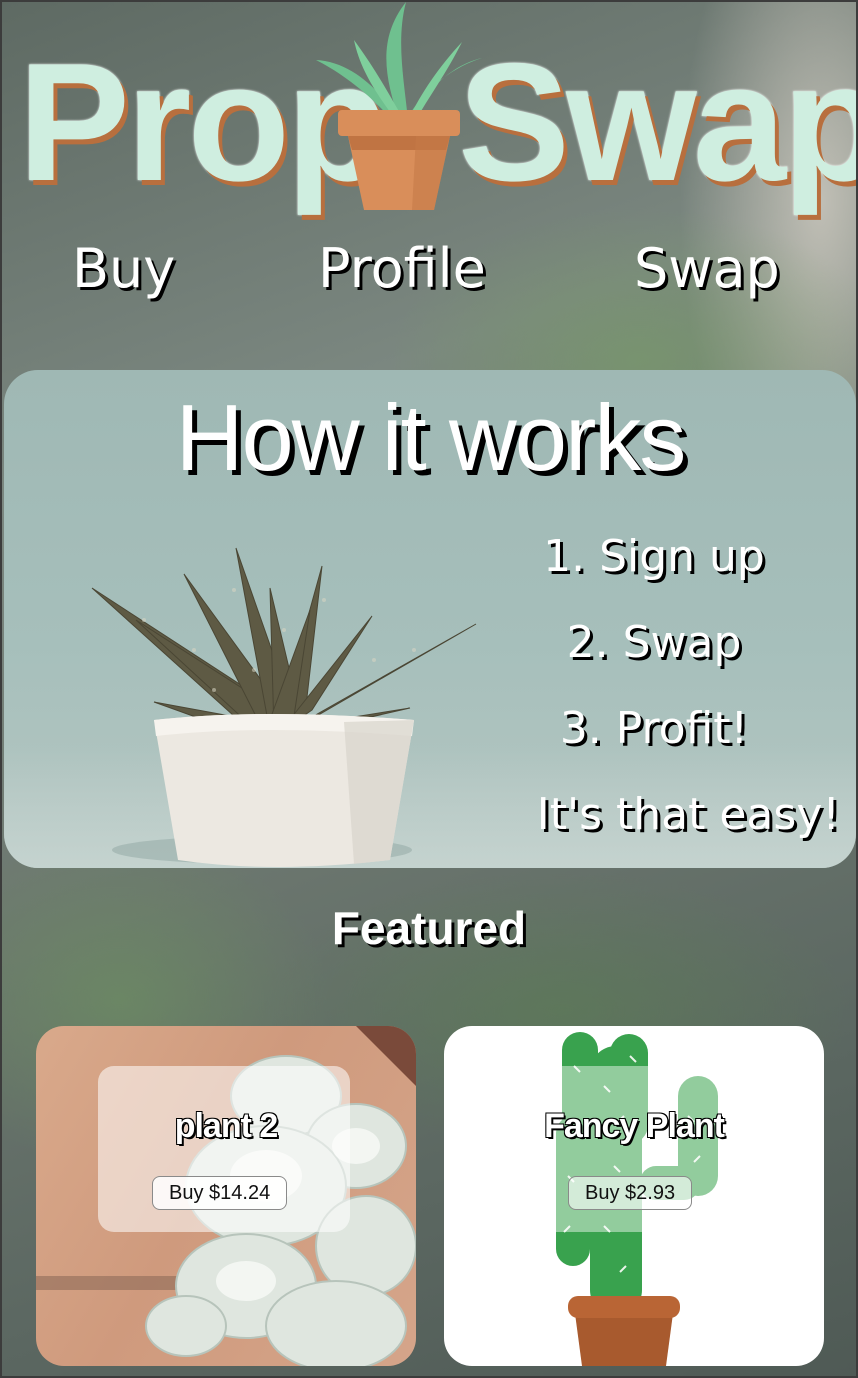 This screenshot has width=858, height=1378. What do you see at coordinates (402, 269) in the screenshot?
I see `nav-profile-link: Profile` at bounding box center [402, 269].